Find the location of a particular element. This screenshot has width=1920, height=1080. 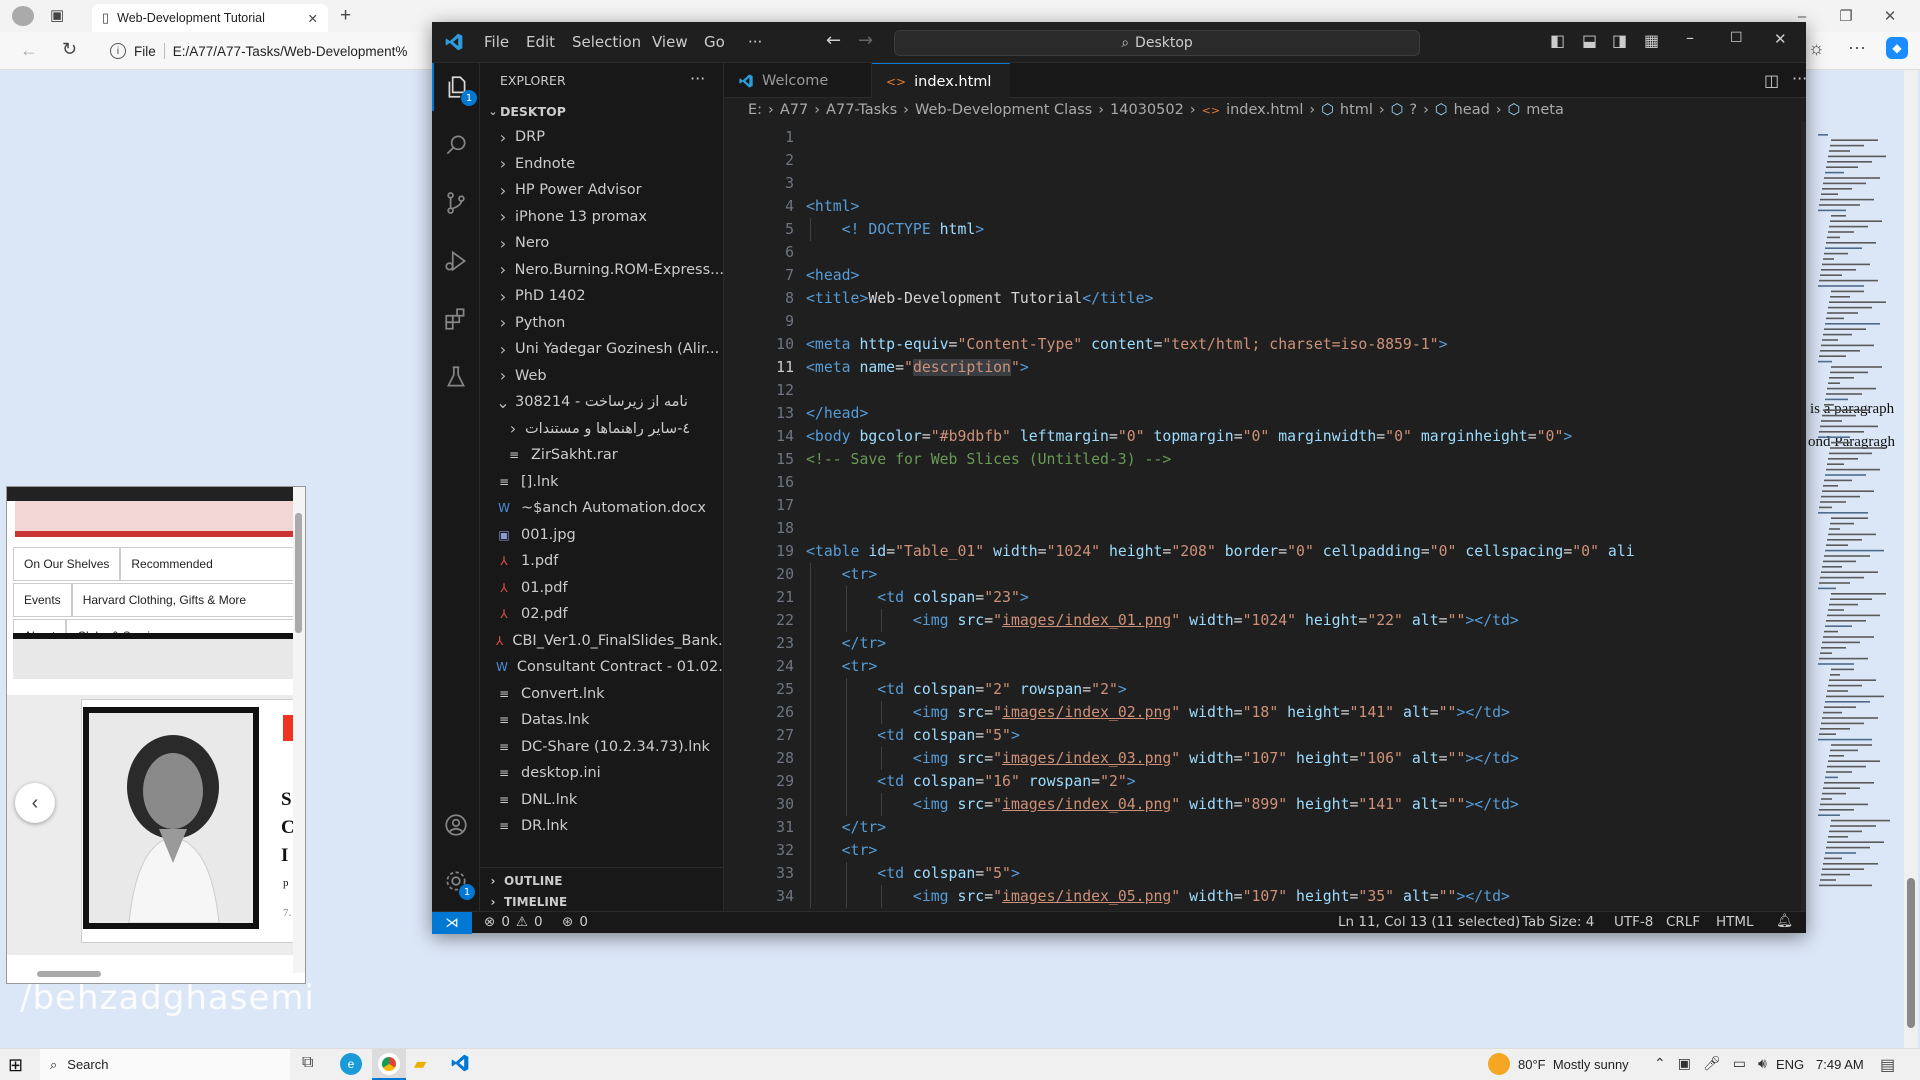

menu-file: File is located at coordinates (496, 42).